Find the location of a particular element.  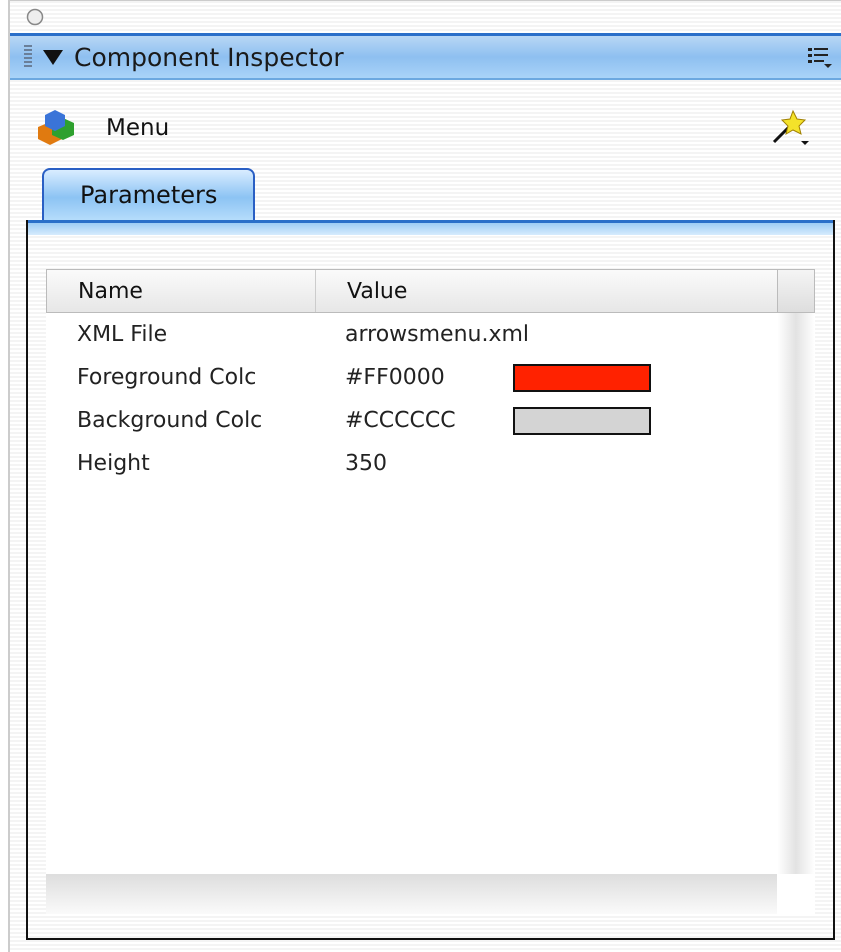

parameter-name: XML File is located at coordinates (122, 334).